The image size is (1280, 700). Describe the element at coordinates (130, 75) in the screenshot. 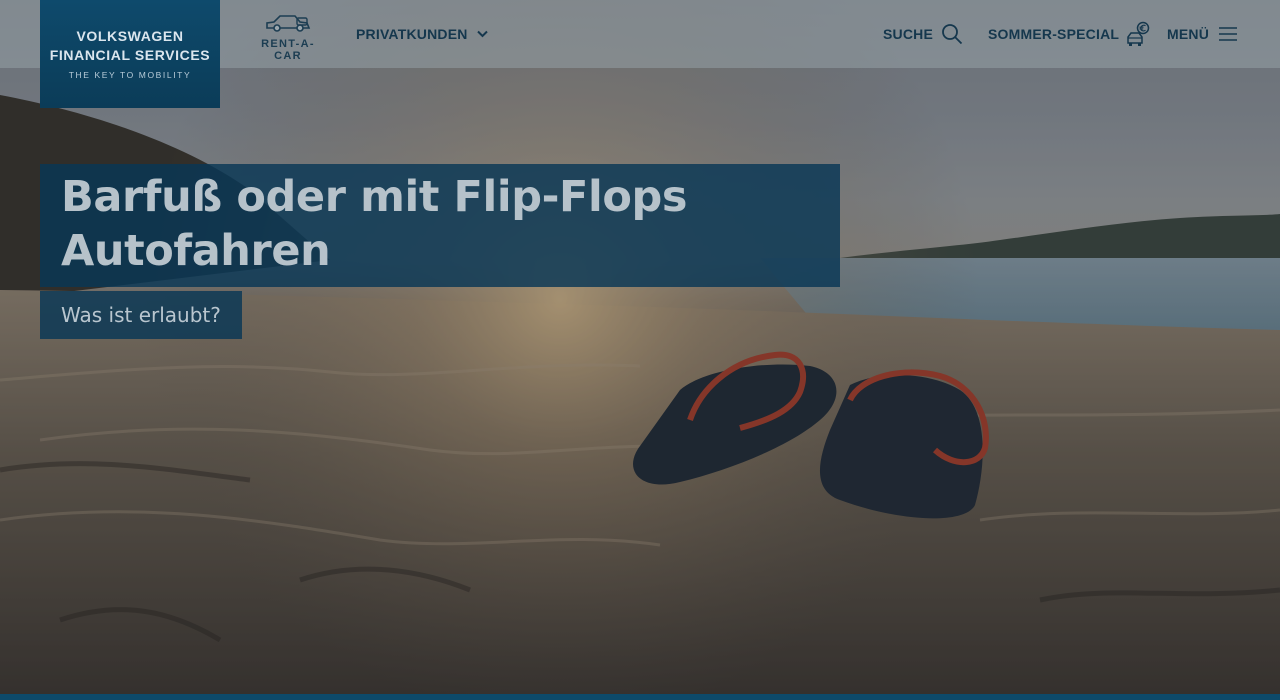

I see `logo-tagline: THE KEY TO MOBILITY` at that location.